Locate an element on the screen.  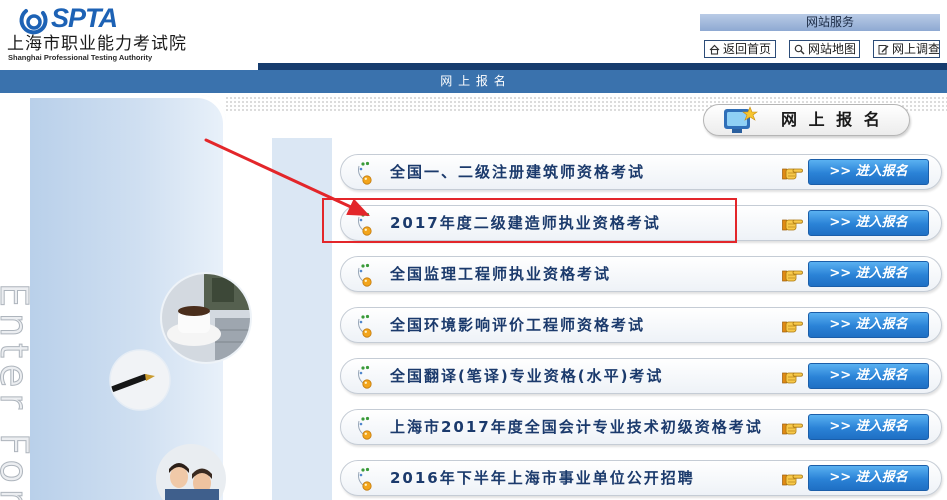
logo-text: SPTA is located at coordinates (84, 18).